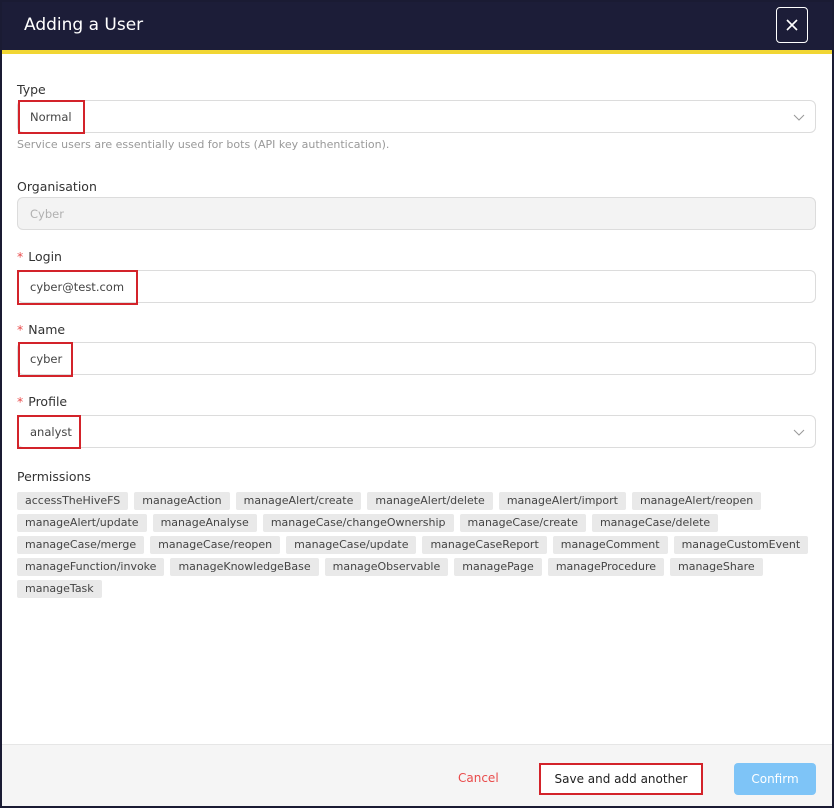  I want to click on organisation-value: Cyber, so click(47, 214).